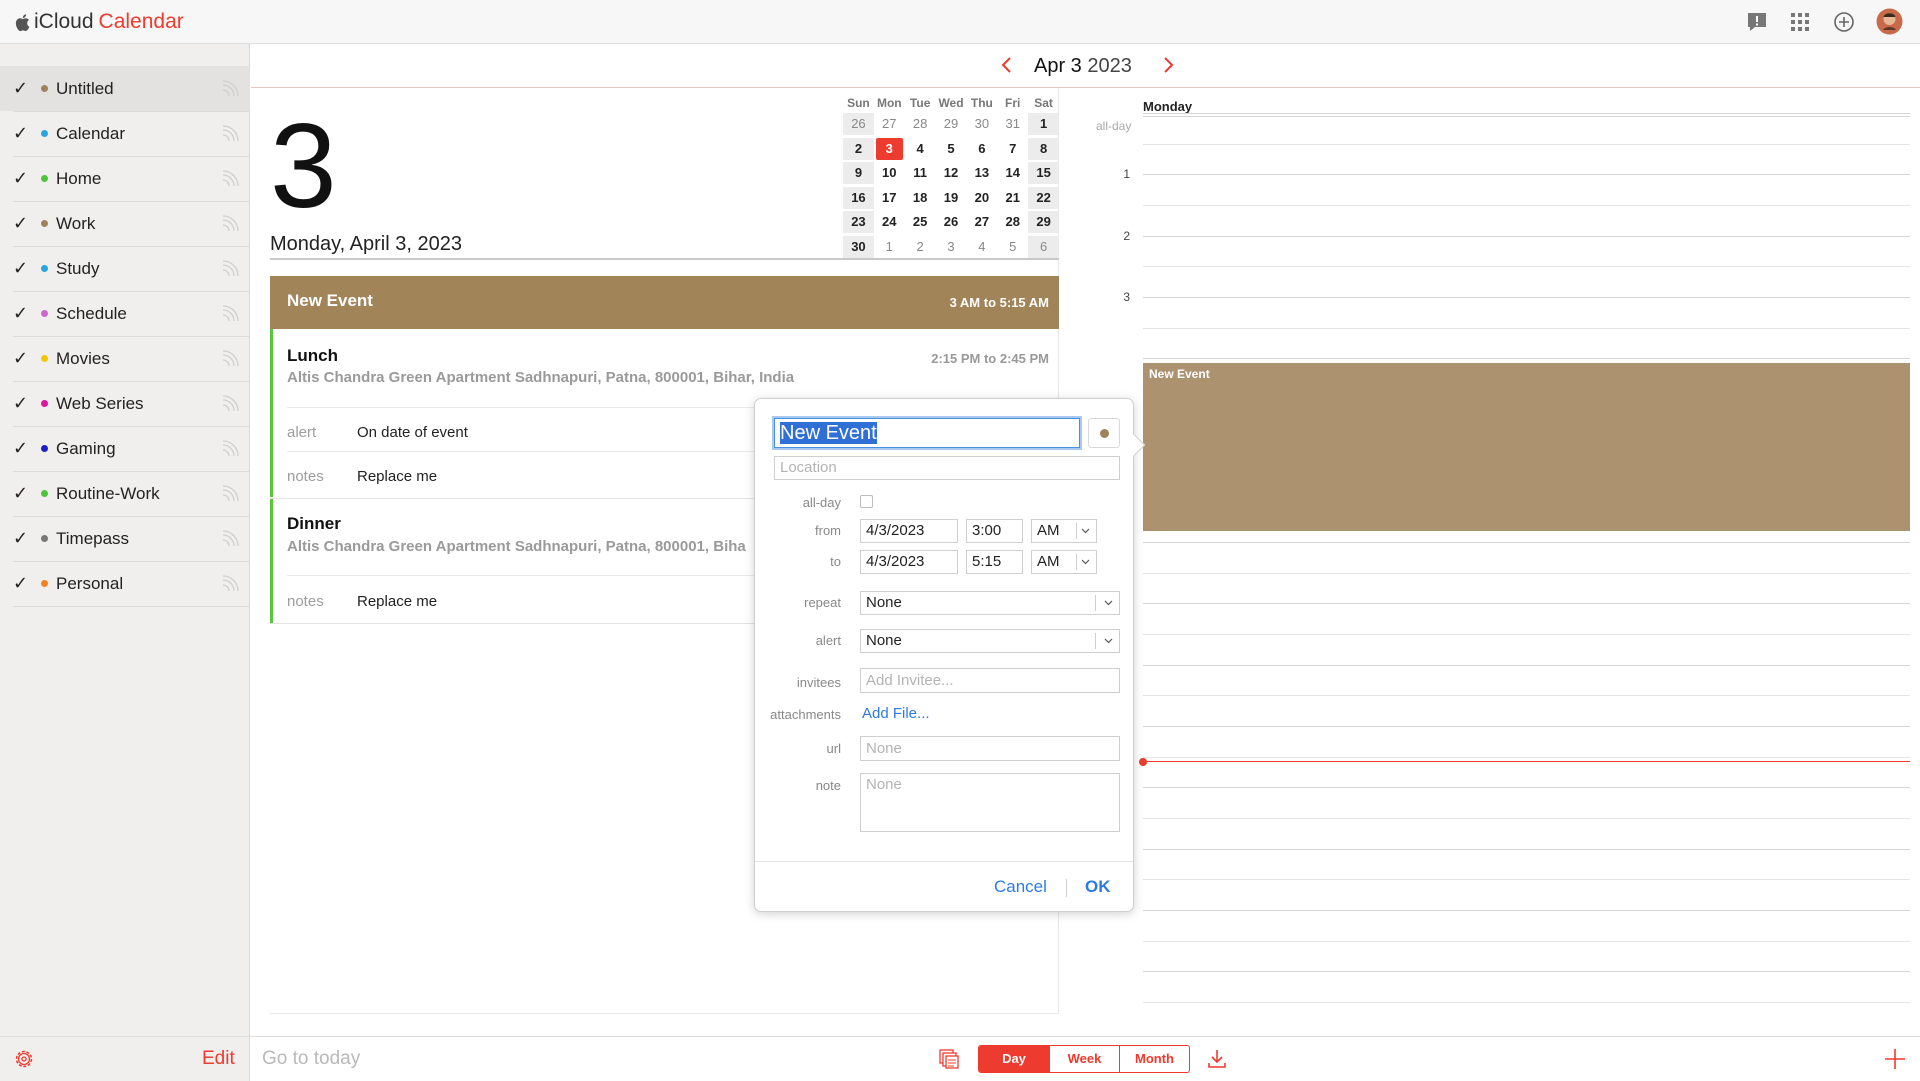  Describe the element at coordinates (858, 173) in the screenshot. I see `mini-month-day: 9` at that location.